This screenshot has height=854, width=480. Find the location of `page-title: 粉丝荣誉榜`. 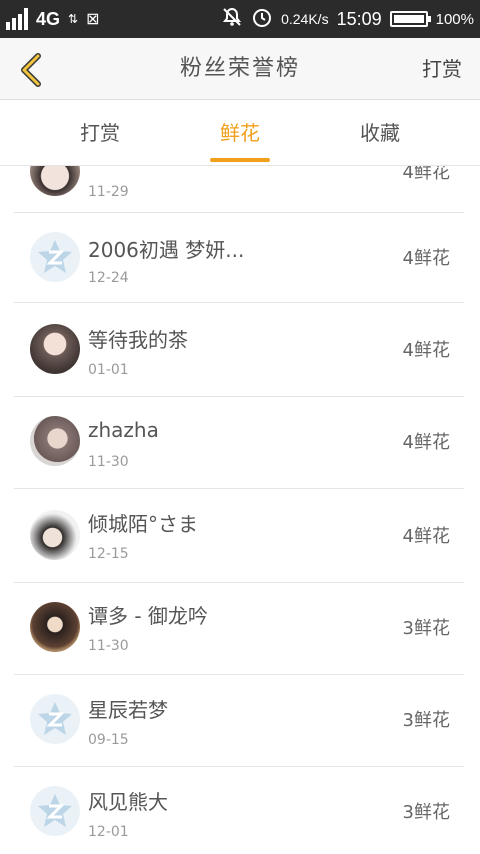

page-title: 粉丝荣誉榜 is located at coordinates (239, 68).